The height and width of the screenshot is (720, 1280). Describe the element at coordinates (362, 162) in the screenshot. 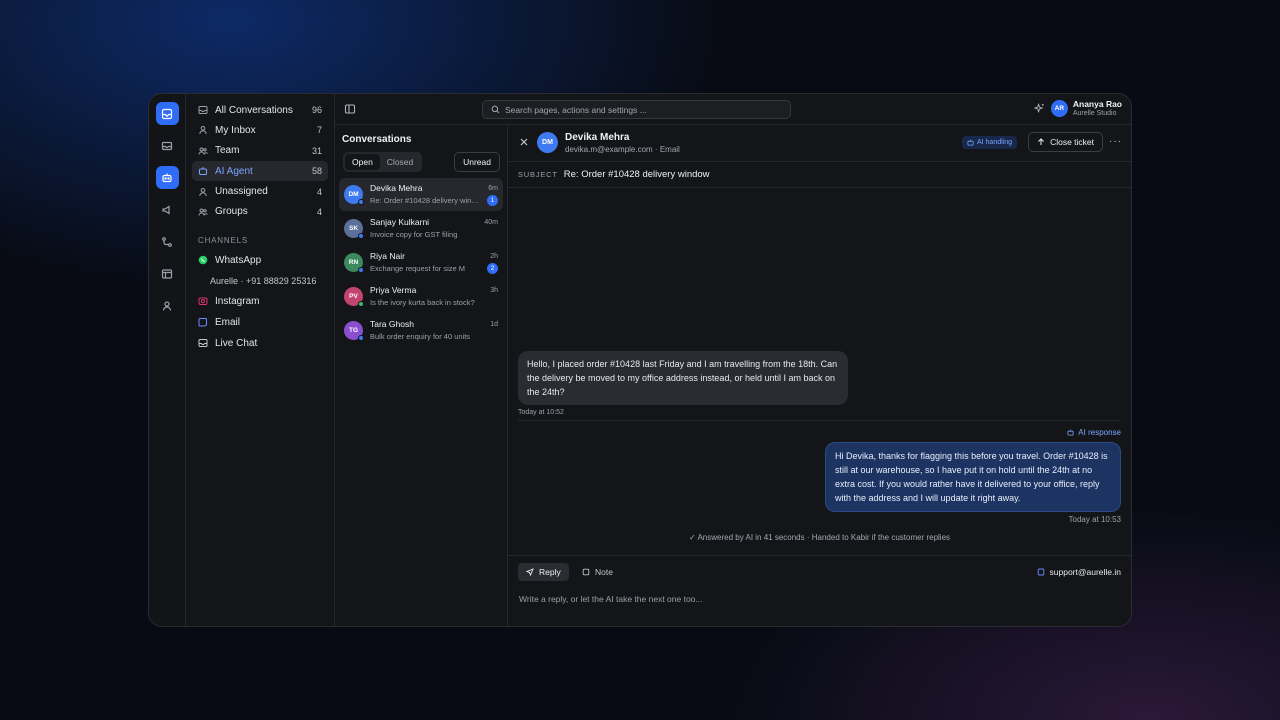

I see `tab-open: Open` at that location.